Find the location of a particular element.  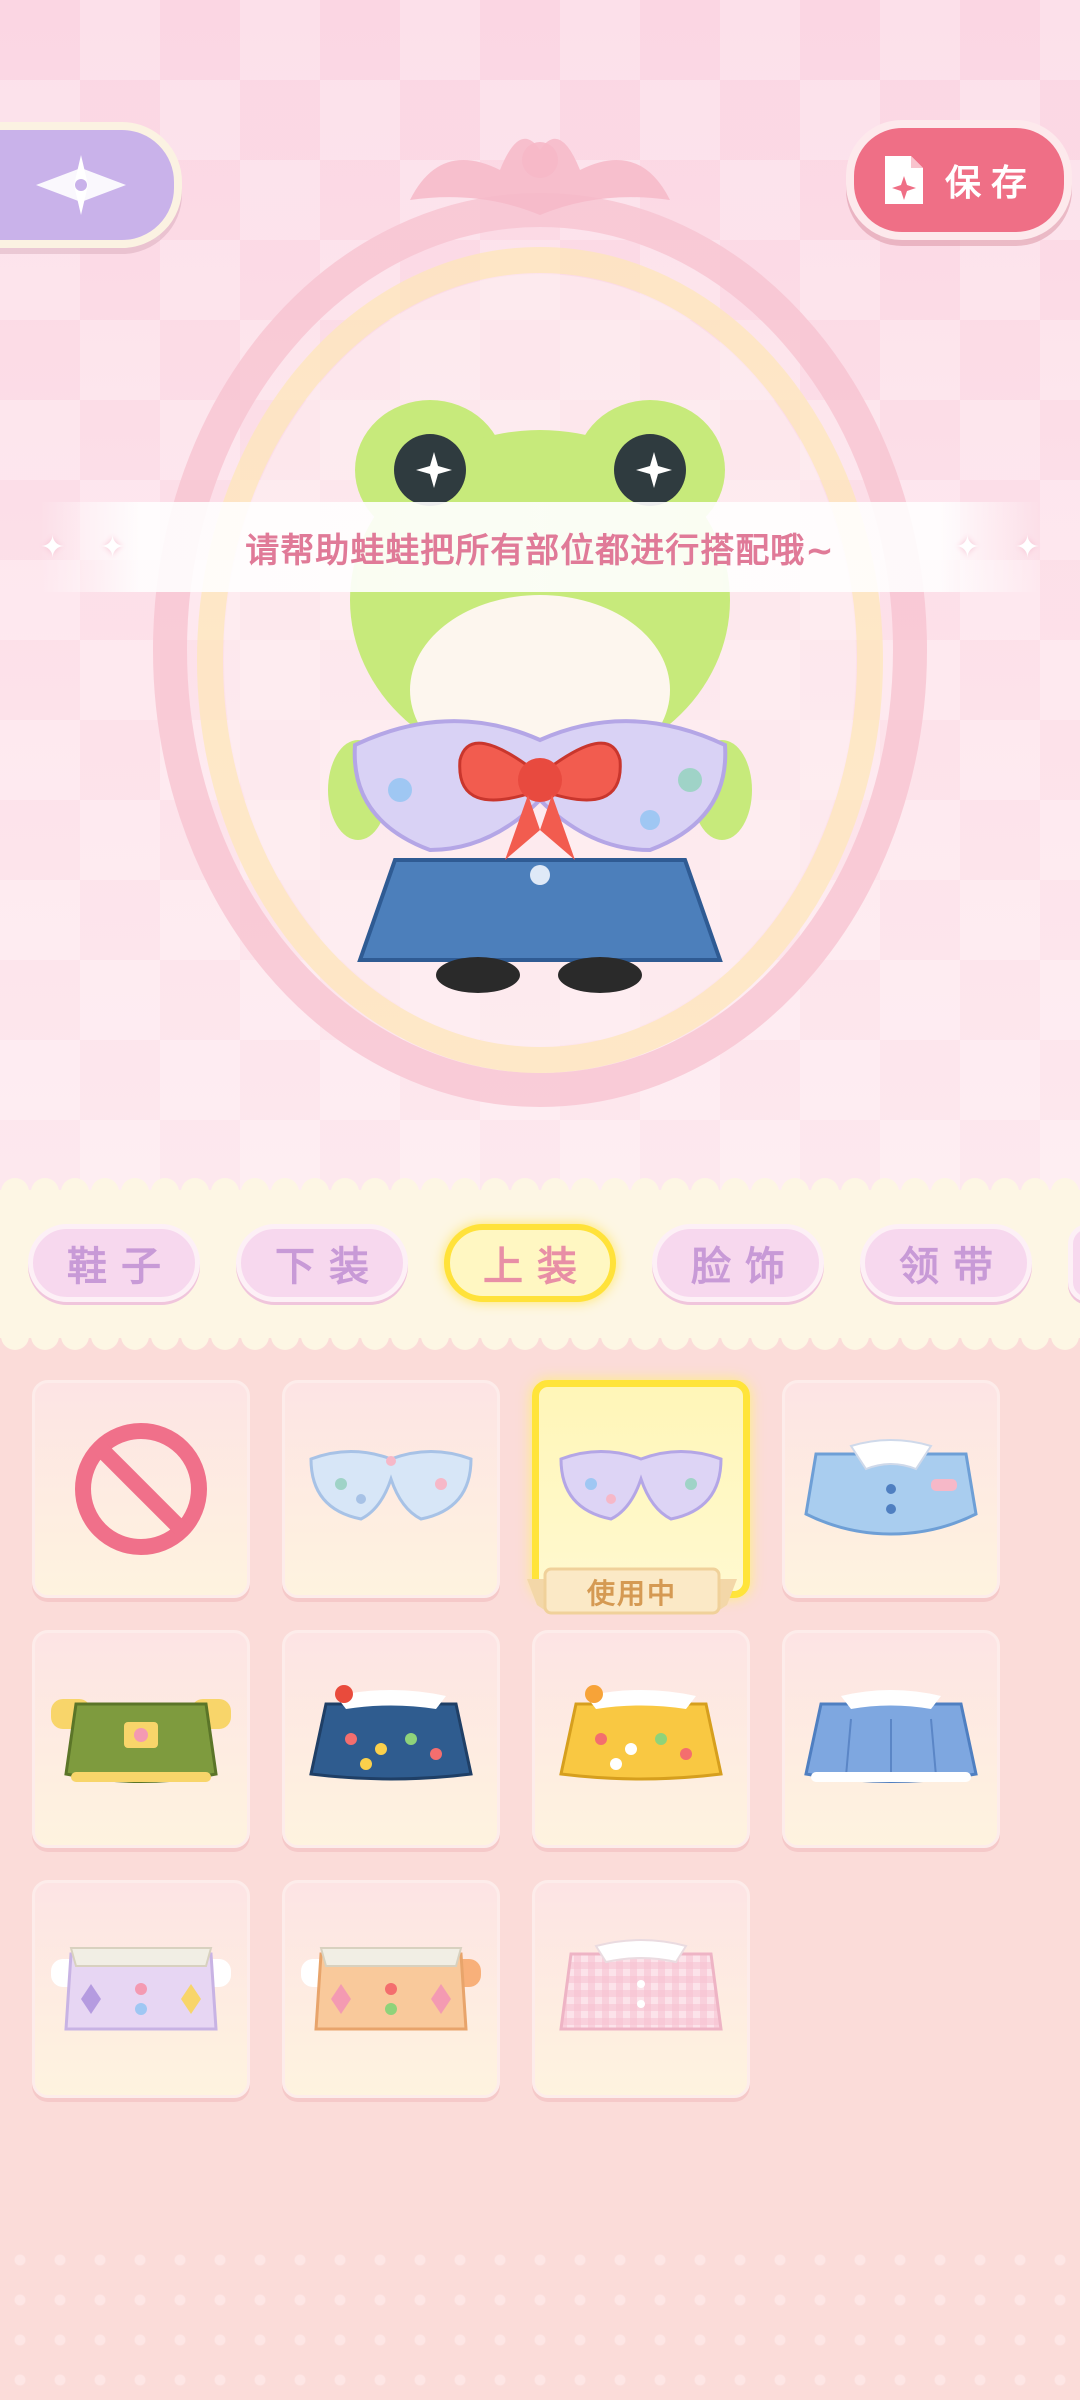

hint-banner: ✦ ✦ 请帮助蛙蛙把所有部位都进行搭配哦~ ✦ ✦ is located at coordinates (540, 547).